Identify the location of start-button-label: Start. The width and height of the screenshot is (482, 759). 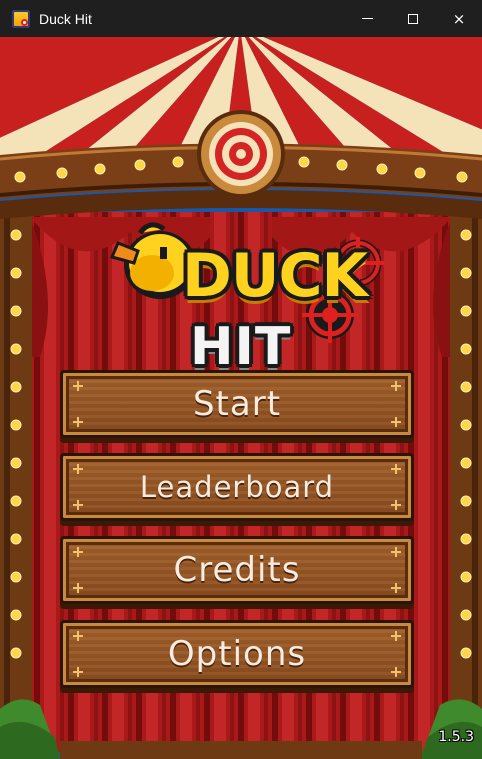
(237, 404).